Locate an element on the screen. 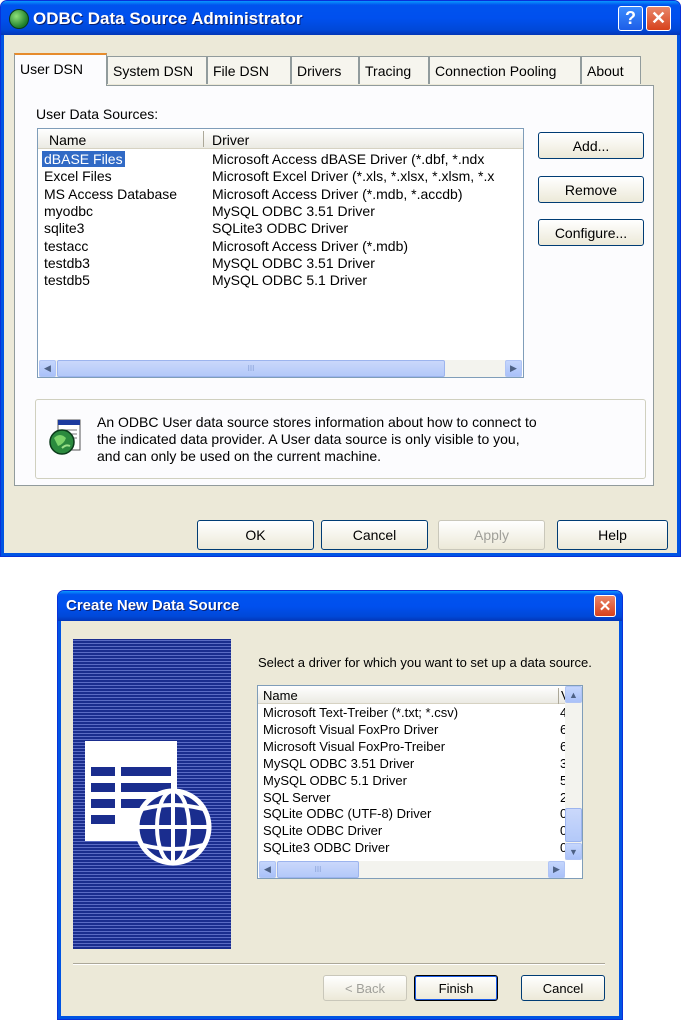  dsn-name: myodbc is located at coordinates (69, 210).